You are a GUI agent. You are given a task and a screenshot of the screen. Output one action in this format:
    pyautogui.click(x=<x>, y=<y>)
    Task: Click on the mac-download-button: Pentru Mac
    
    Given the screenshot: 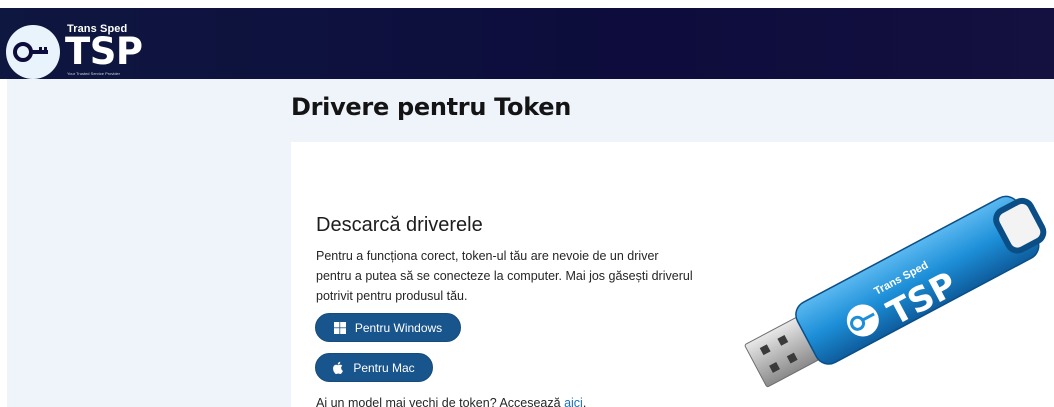 What is the action you would take?
    pyautogui.click(x=374, y=367)
    